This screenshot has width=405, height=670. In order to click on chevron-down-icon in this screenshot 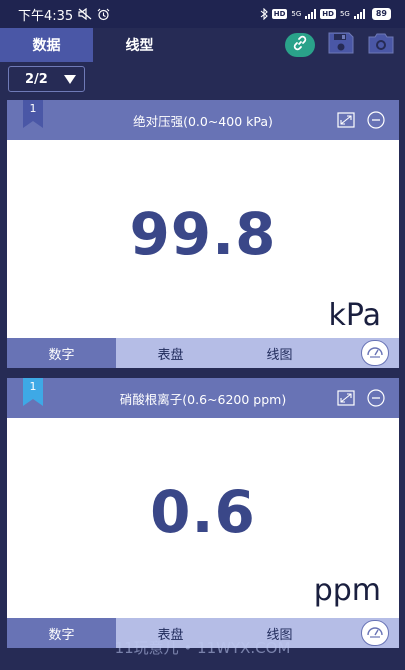, I will do `click(70, 79)`.